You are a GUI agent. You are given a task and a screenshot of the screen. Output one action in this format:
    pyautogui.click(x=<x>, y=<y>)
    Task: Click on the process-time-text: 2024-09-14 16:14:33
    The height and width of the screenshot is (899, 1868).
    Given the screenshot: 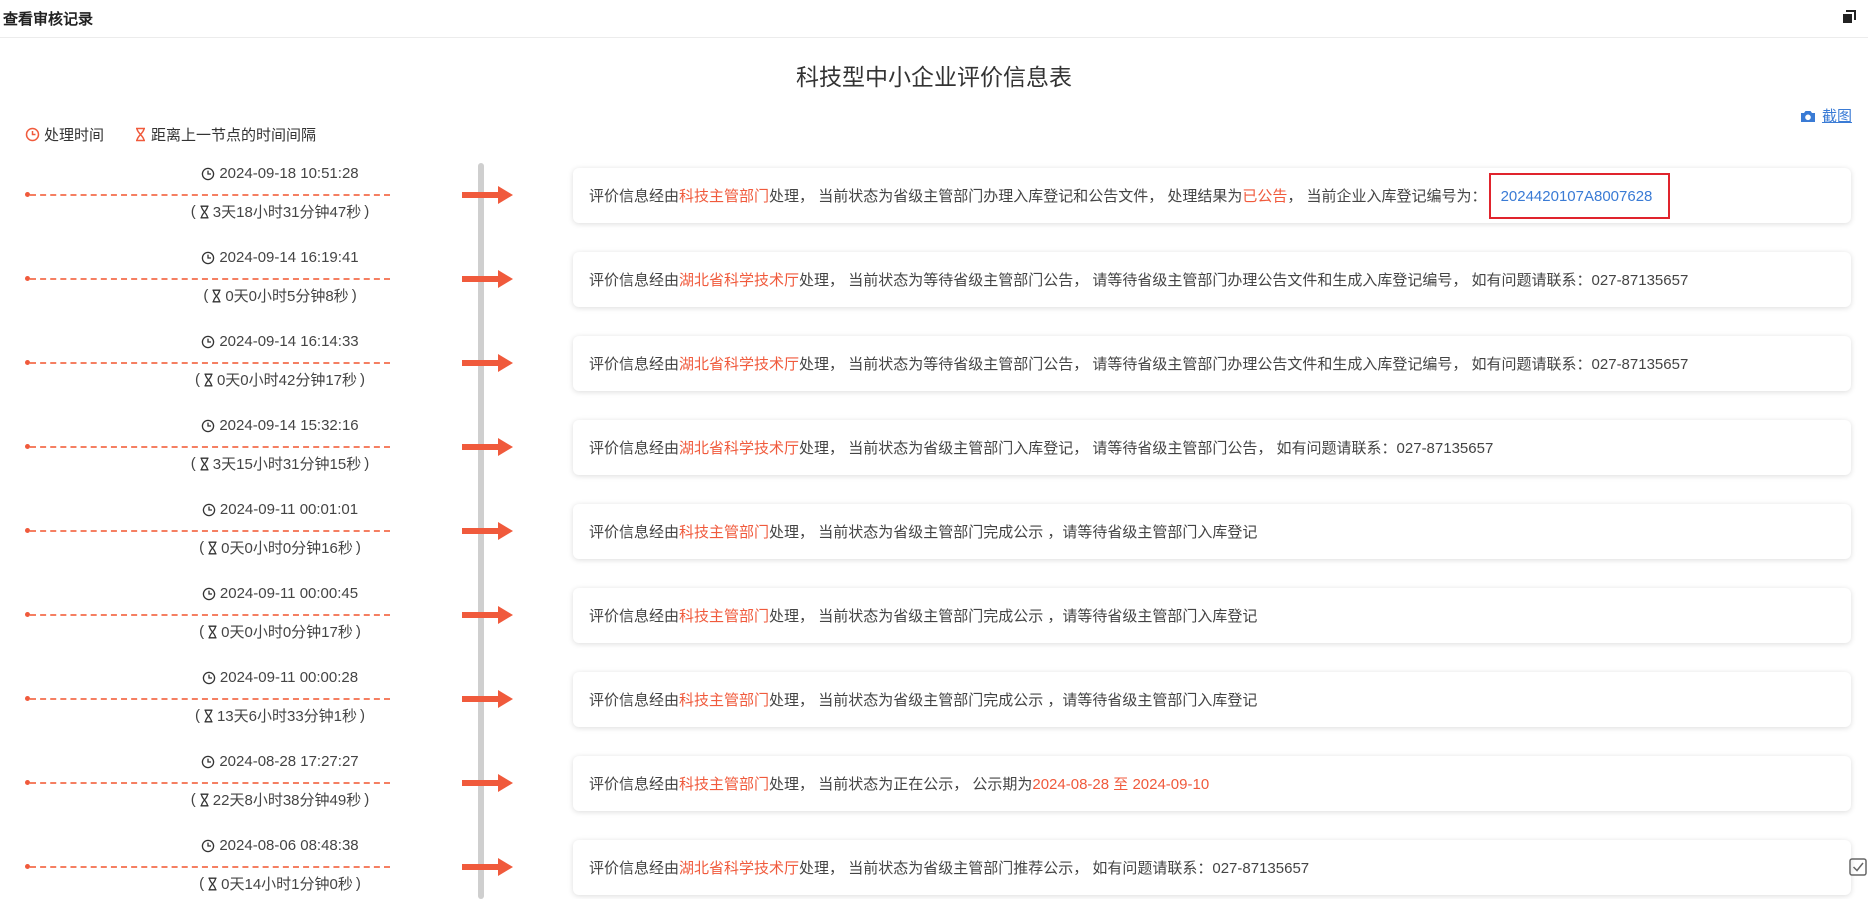 What is the action you would take?
    pyautogui.click(x=289, y=341)
    